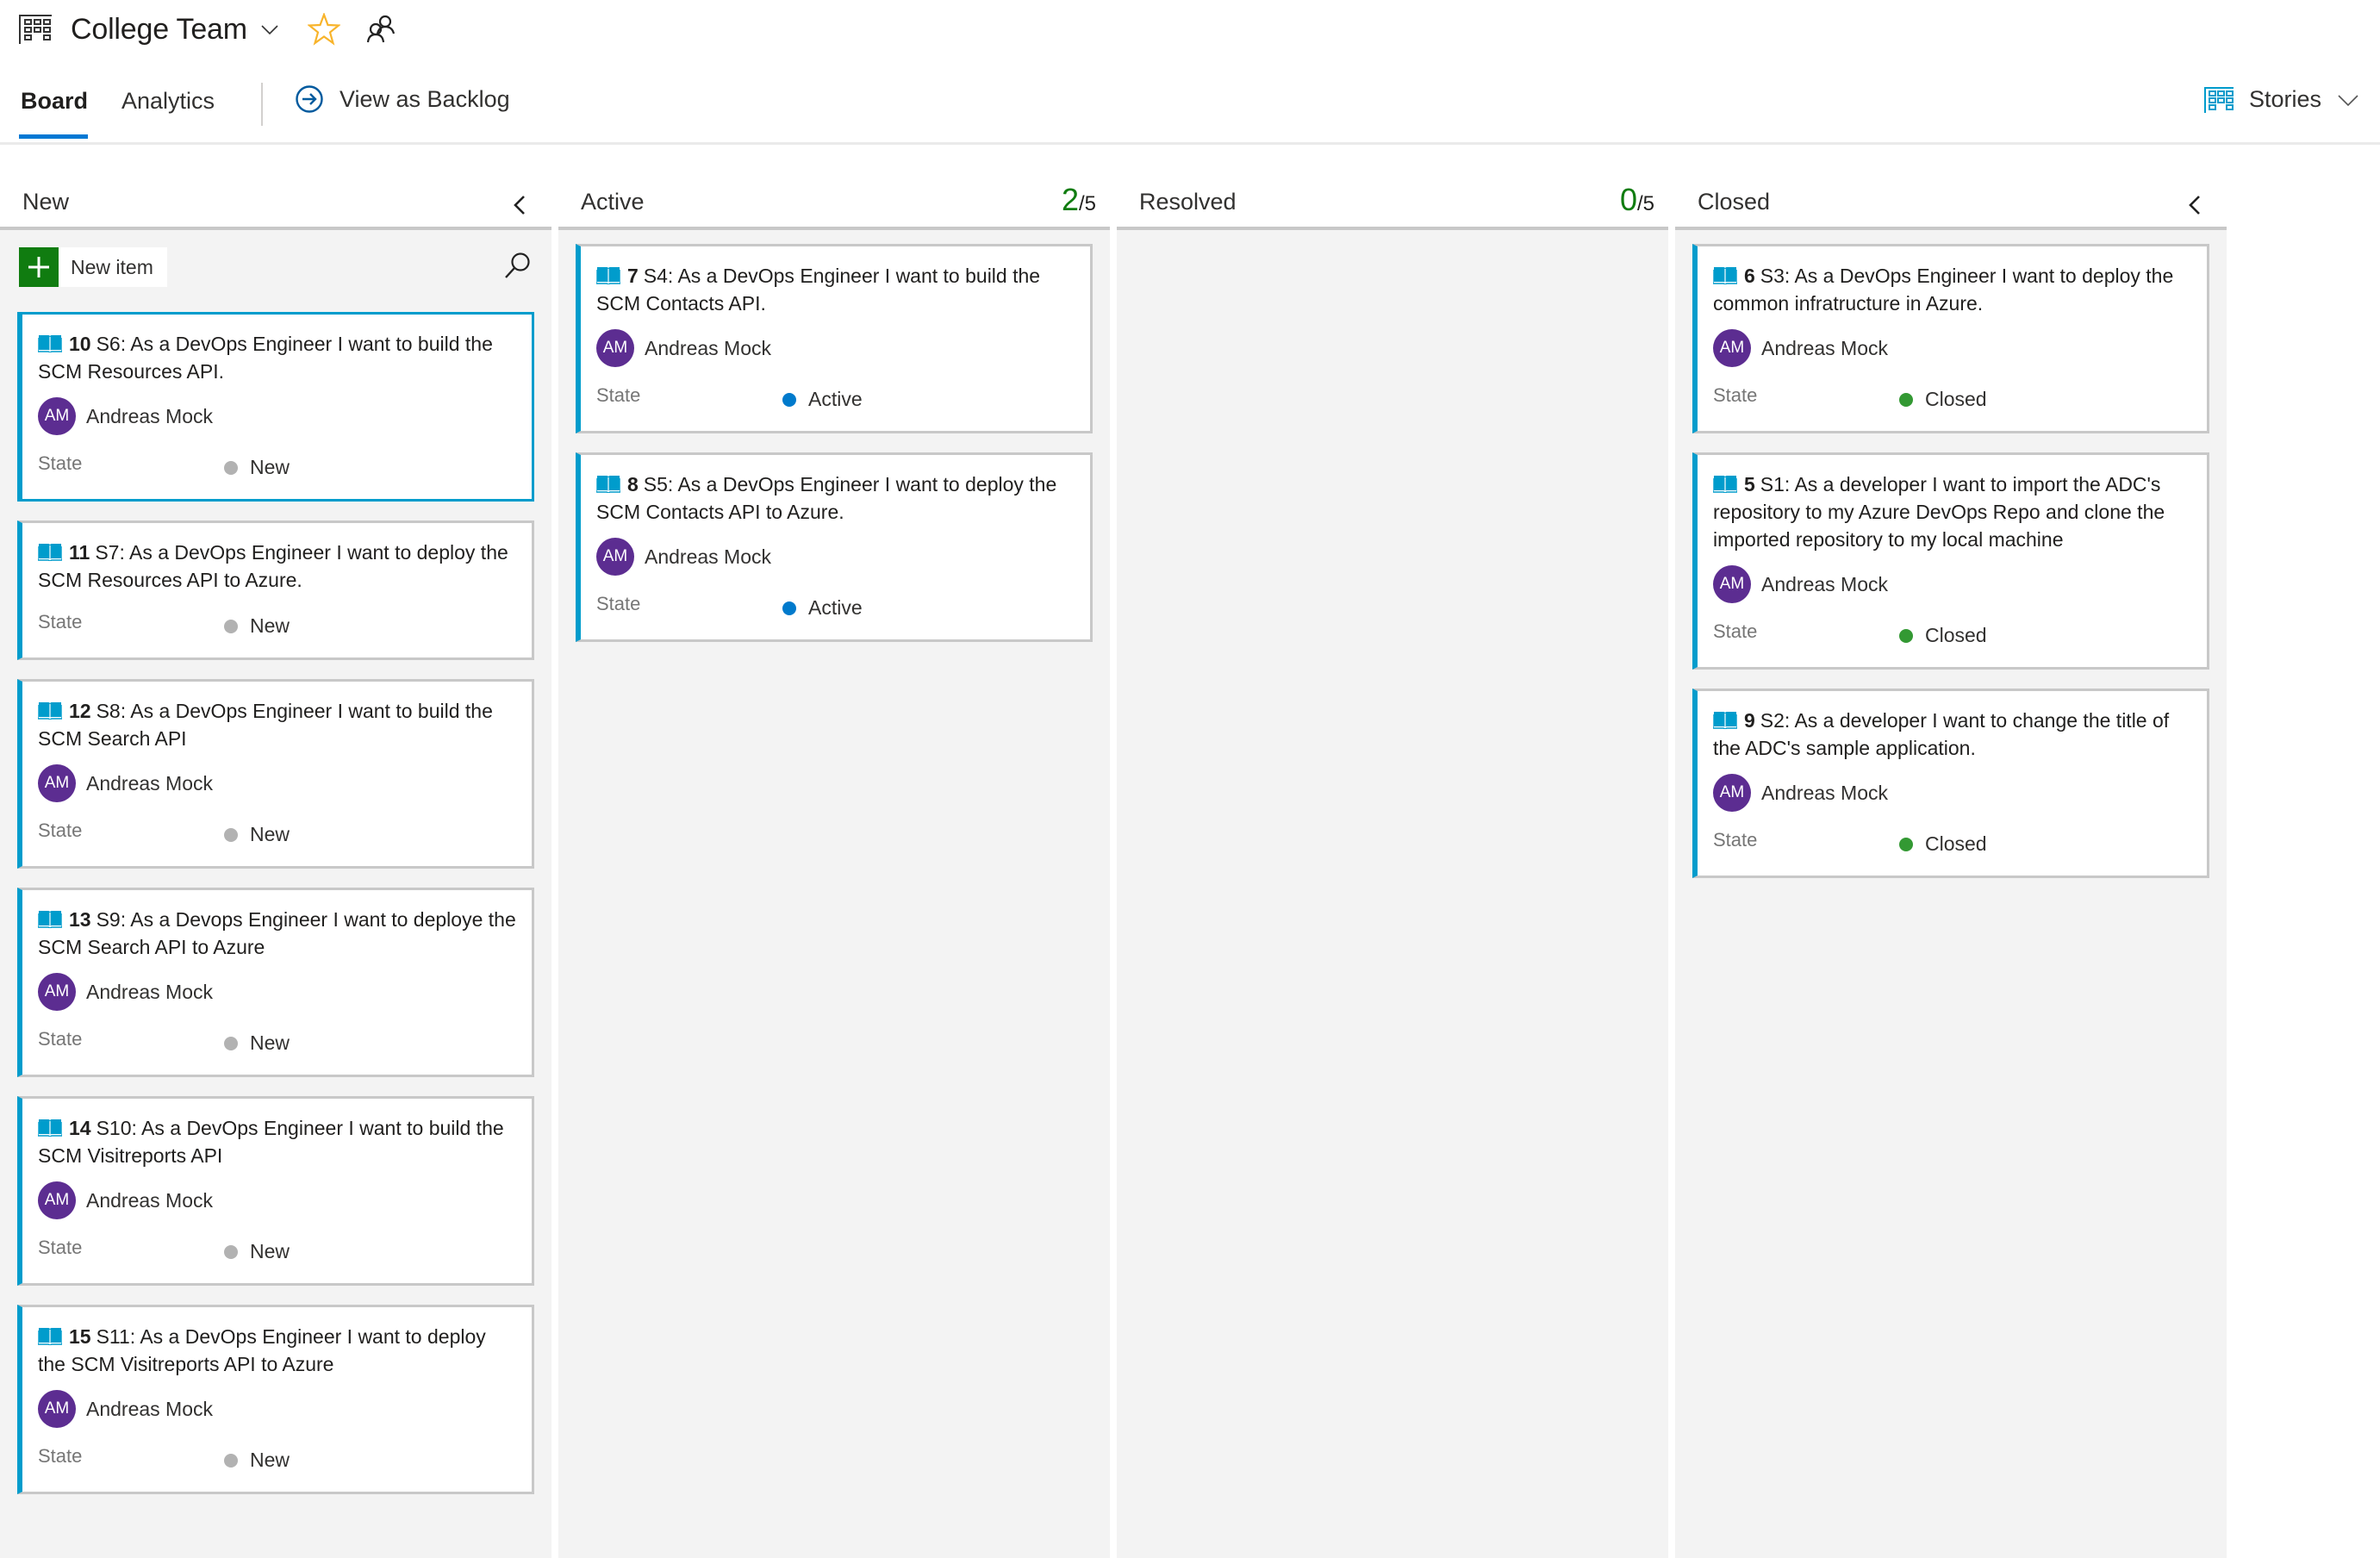  What do you see at coordinates (112, 266) in the screenshot?
I see `new-item-label: New item` at bounding box center [112, 266].